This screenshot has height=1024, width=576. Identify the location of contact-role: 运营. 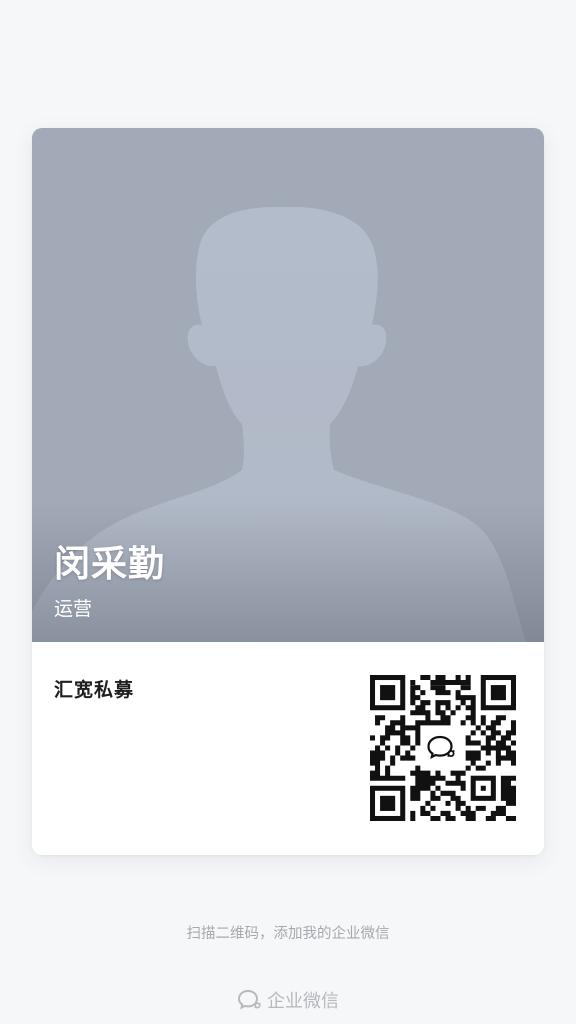
(73, 609).